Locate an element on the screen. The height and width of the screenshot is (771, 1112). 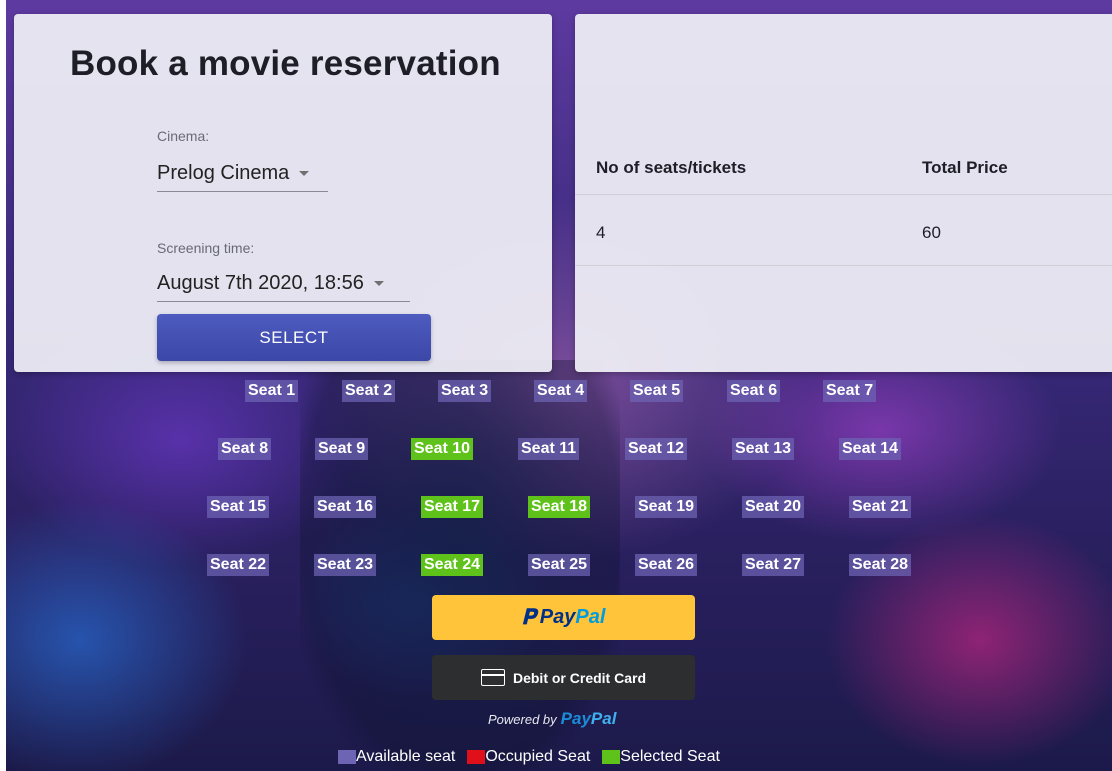
left-border is located at coordinates (3, 385).